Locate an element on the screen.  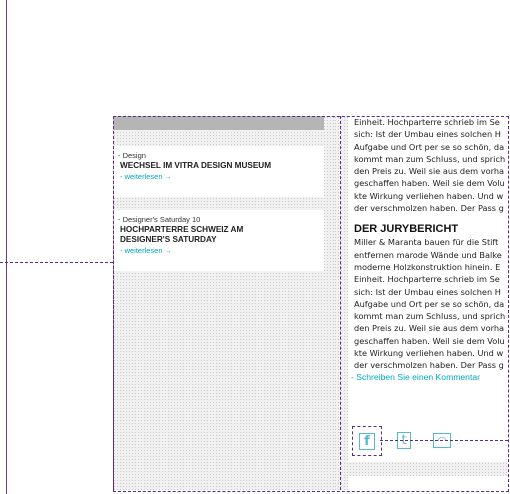
guide-line-sidebar-left is located at coordinates (113, 303).